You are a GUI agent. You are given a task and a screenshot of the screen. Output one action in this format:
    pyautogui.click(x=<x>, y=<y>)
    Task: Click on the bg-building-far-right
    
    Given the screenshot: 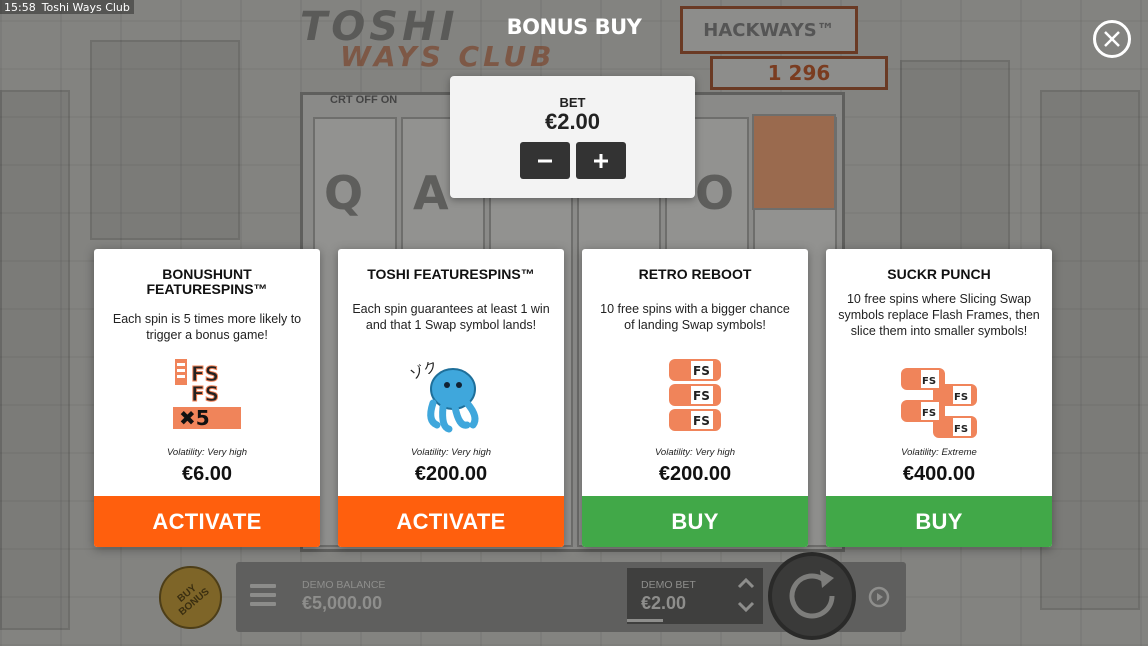 What is the action you would take?
    pyautogui.click(x=1090, y=350)
    